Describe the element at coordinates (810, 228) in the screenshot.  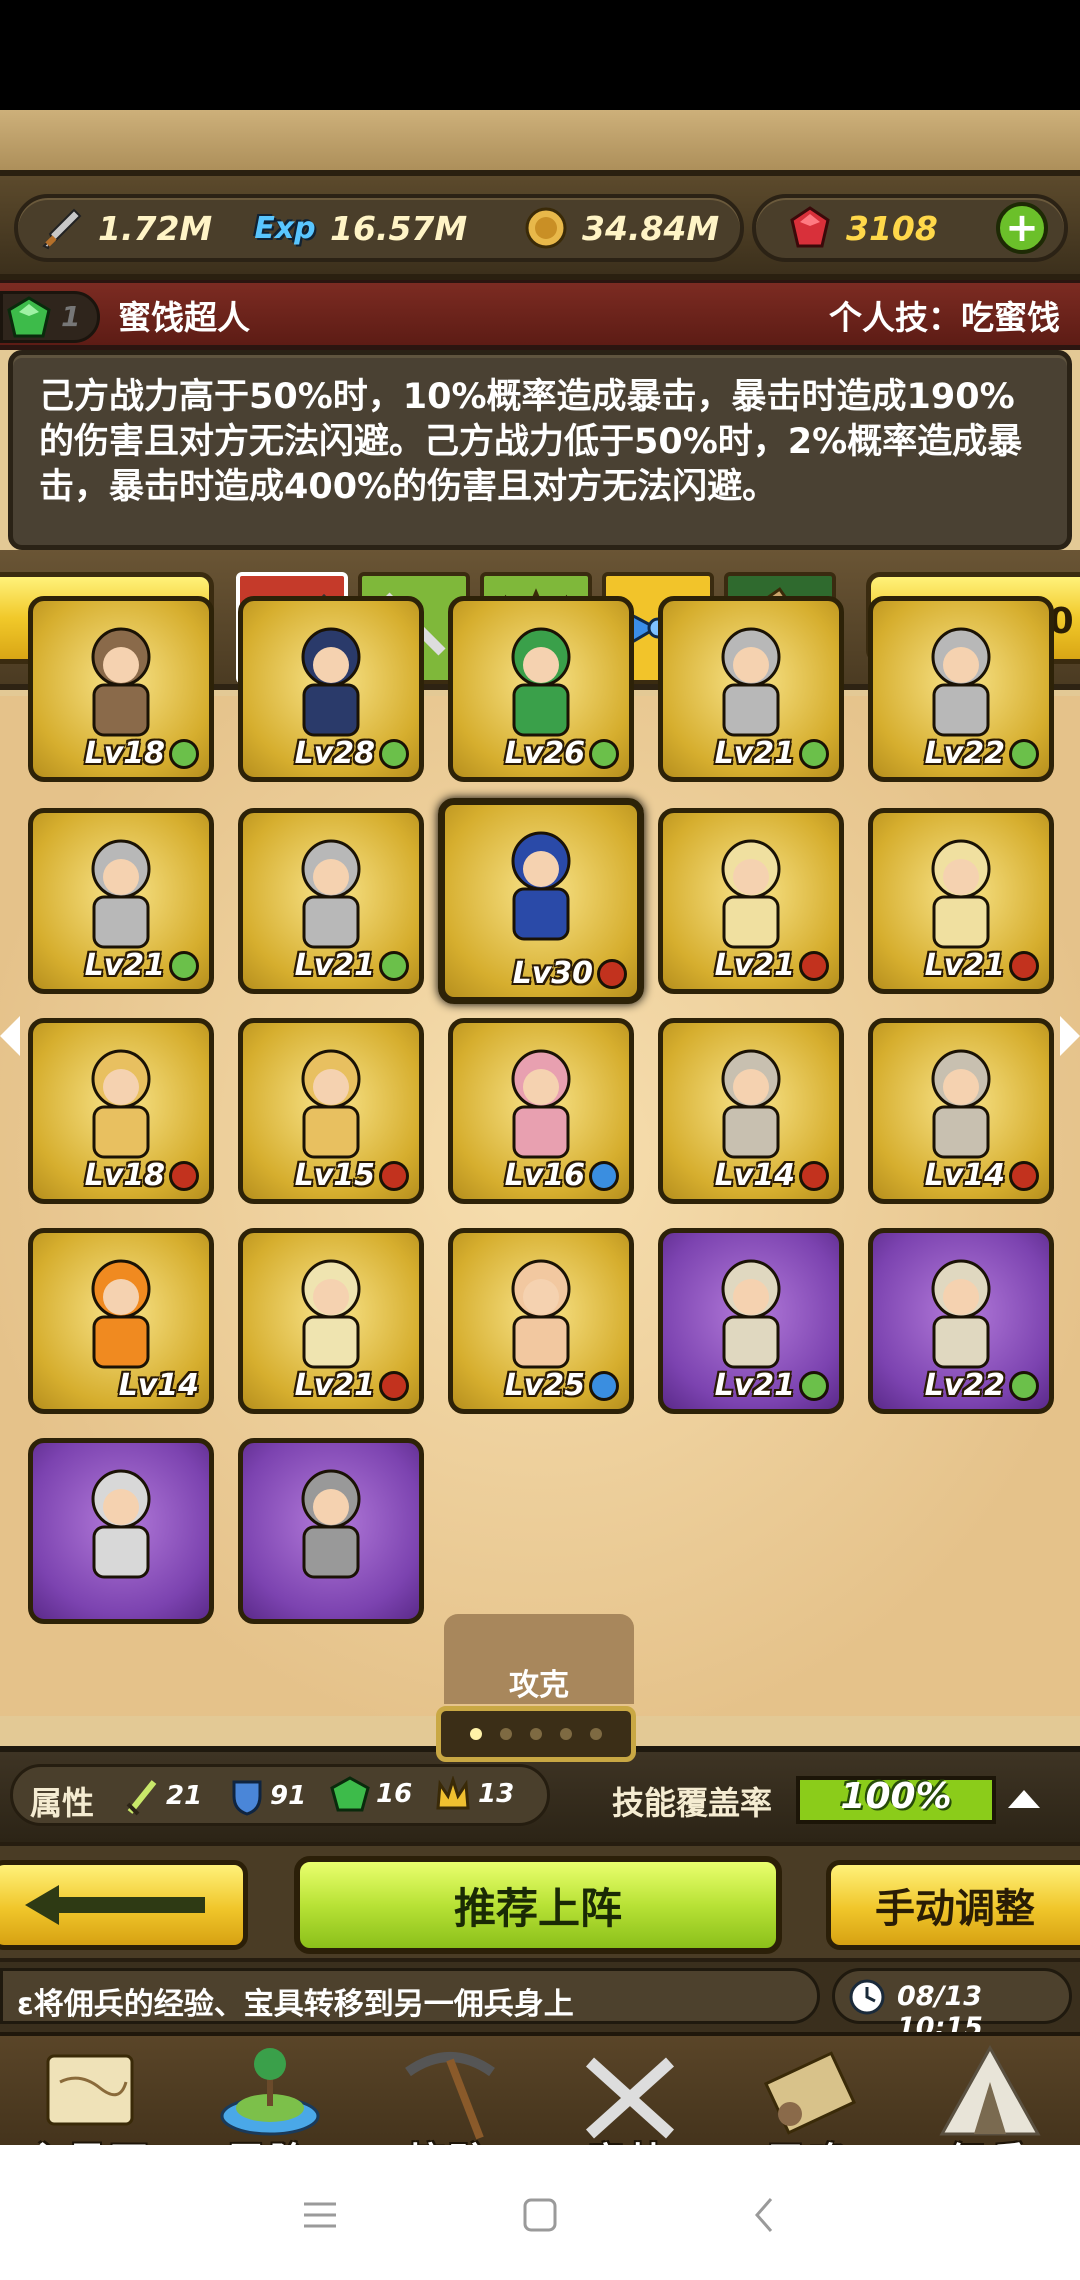
I see `ruby-icon` at that location.